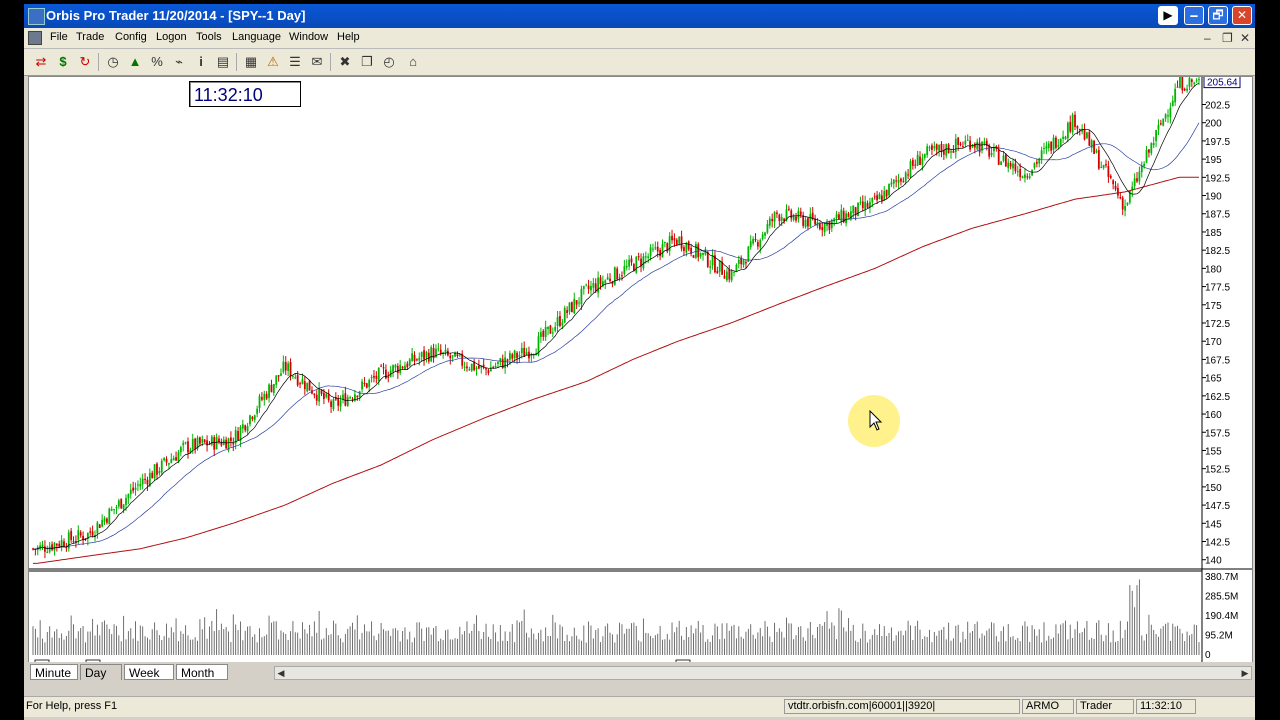  Describe the element at coordinates (157, 62) in the screenshot. I see `percent-icon: %` at that location.